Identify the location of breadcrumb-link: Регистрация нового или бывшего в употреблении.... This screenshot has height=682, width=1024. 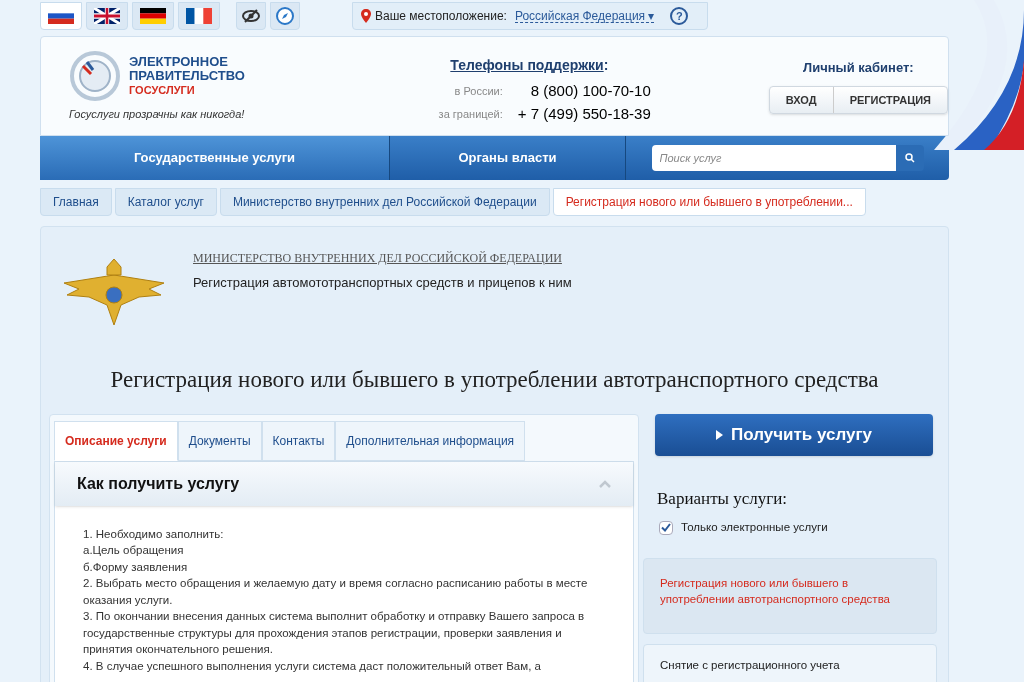
(709, 202).